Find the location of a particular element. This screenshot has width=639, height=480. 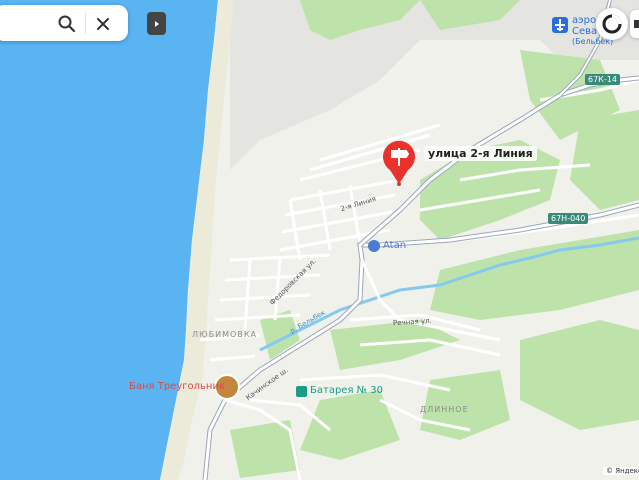

lyubimovka-label: ЛЮБИМОВКА is located at coordinates (224, 334).